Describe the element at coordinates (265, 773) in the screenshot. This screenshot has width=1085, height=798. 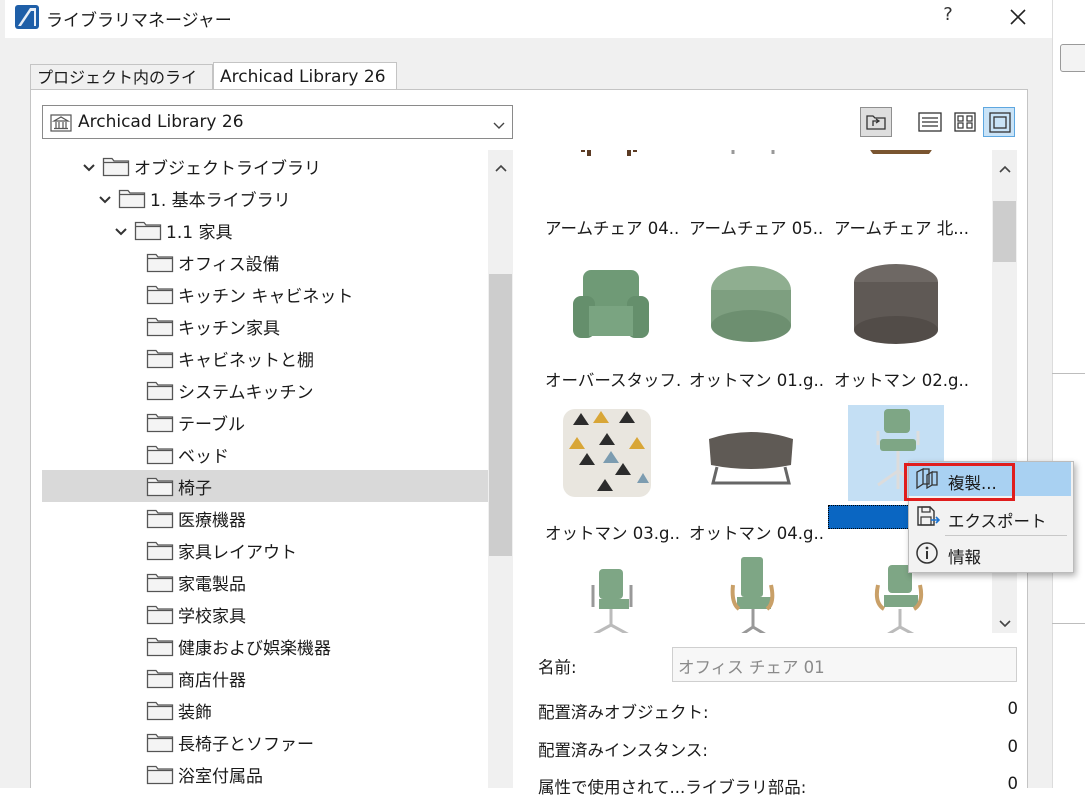
I see `tree-item: 浴室付属品` at that location.